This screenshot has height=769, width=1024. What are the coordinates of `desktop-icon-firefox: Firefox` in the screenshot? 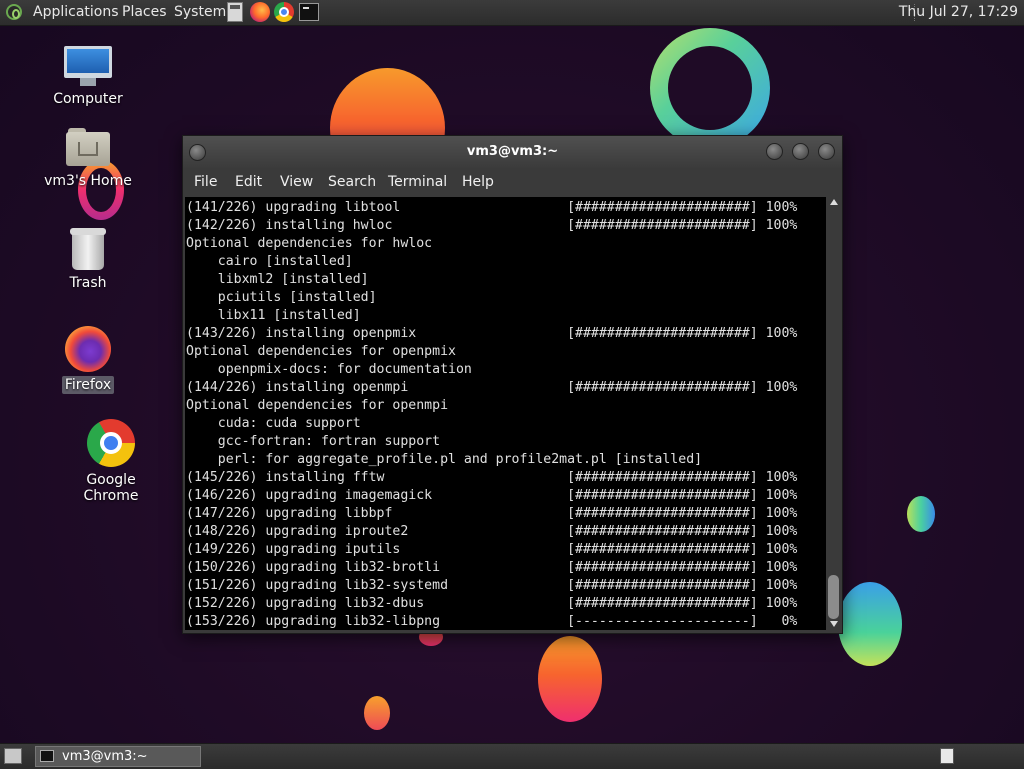 It's located at (88, 360).